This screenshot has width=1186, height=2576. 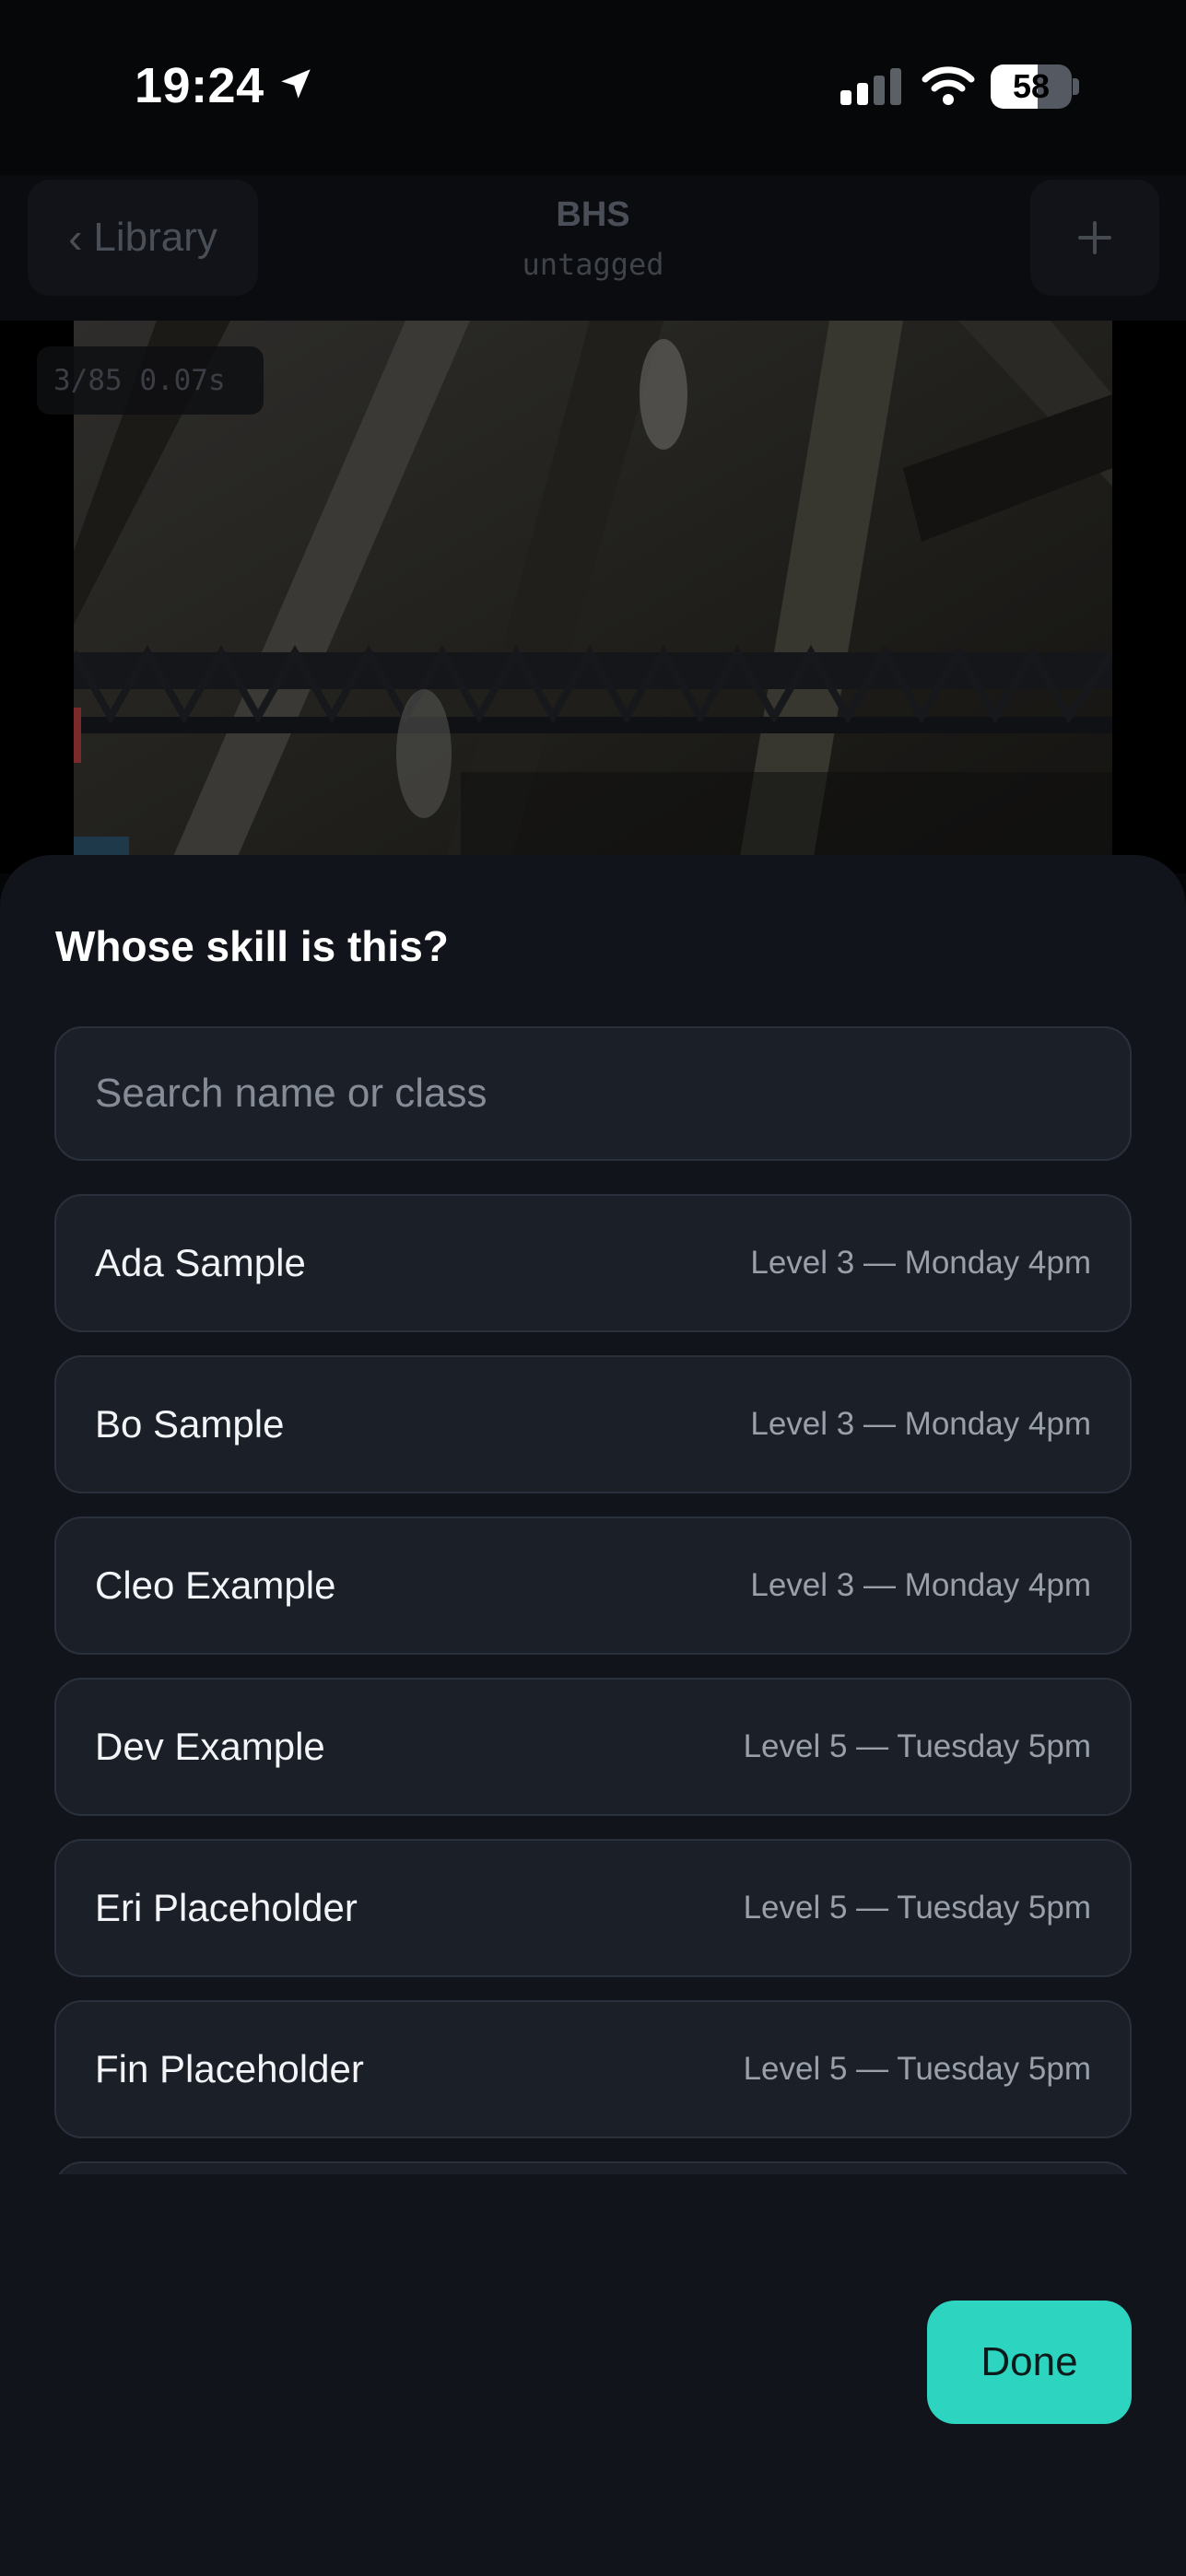 What do you see at coordinates (593, 1747) in the screenshot?
I see `student-row: Dev Example Level 5 — Tuesday 5pm` at bounding box center [593, 1747].